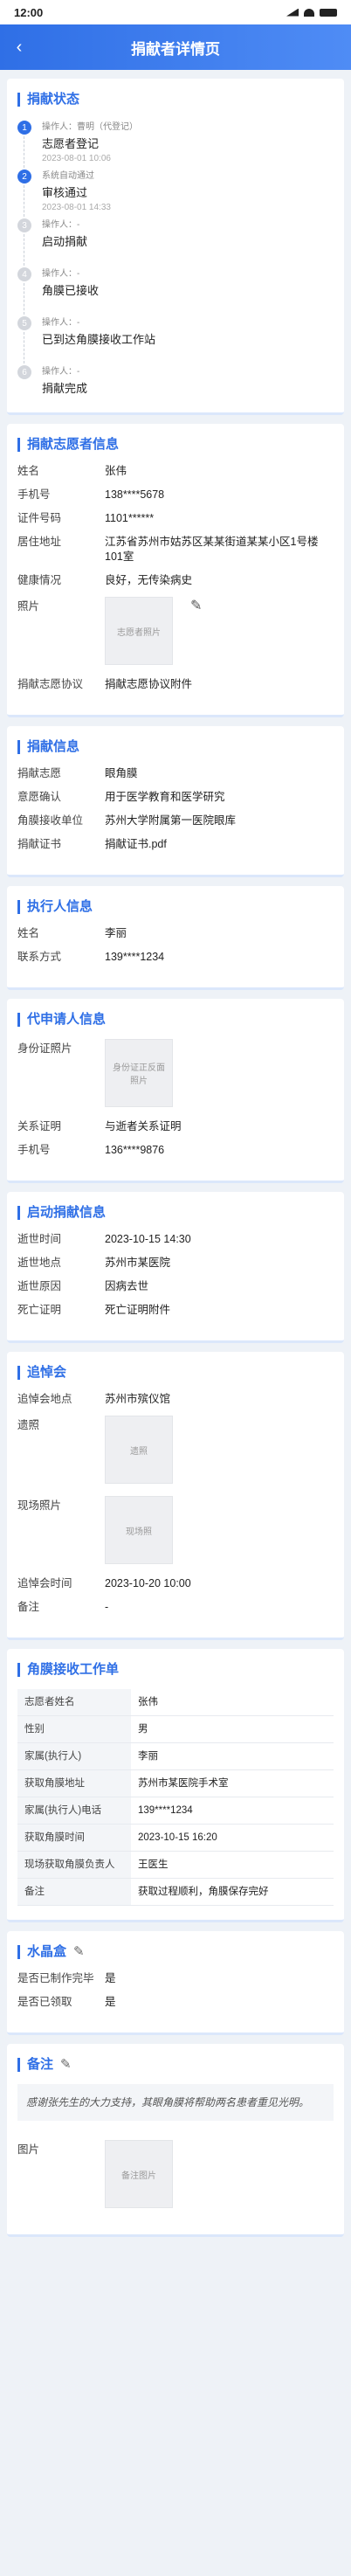 The height and width of the screenshot is (2576, 351). I want to click on table-row: 现场获取角膜负责人 王医生, so click(175, 1865).